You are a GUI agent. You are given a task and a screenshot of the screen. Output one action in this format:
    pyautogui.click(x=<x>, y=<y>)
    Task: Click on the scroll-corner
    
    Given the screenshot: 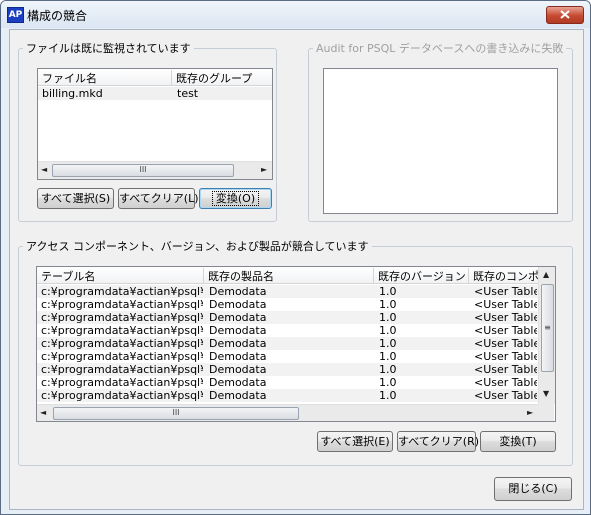 What is the action you would take?
    pyautogui.click(x=546, y=412)
    